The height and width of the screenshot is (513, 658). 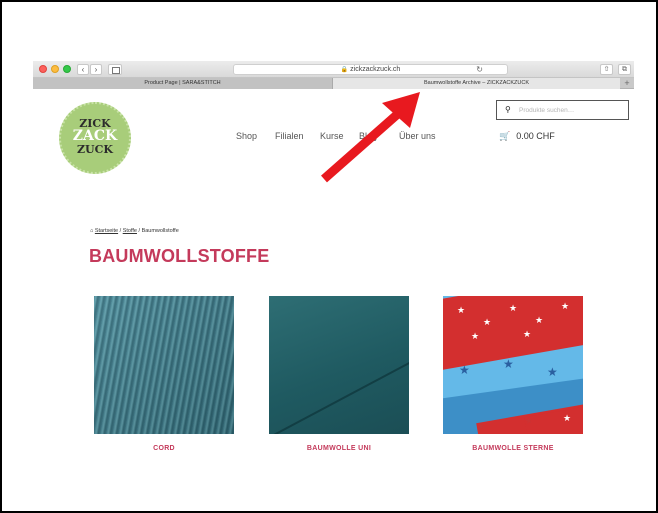 I want to click on product-image-baumwolle-uni, so click(x=339, y=365).